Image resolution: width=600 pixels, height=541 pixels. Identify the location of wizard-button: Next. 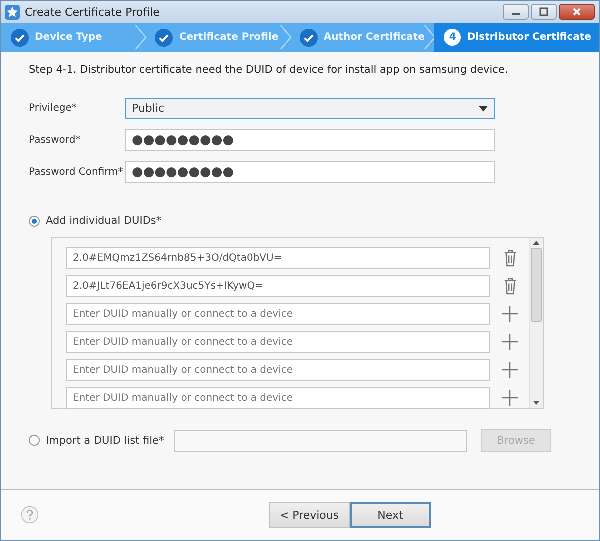
(390, 515).